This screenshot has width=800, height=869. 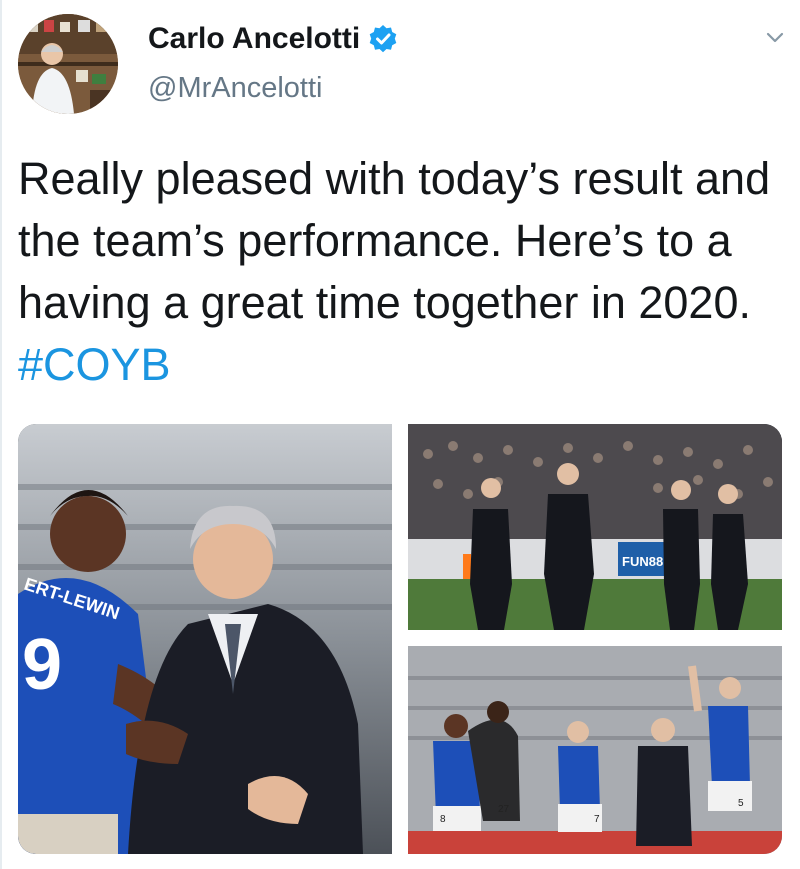 I want to click on player-number-4: 5, so click(x=741, y=803).